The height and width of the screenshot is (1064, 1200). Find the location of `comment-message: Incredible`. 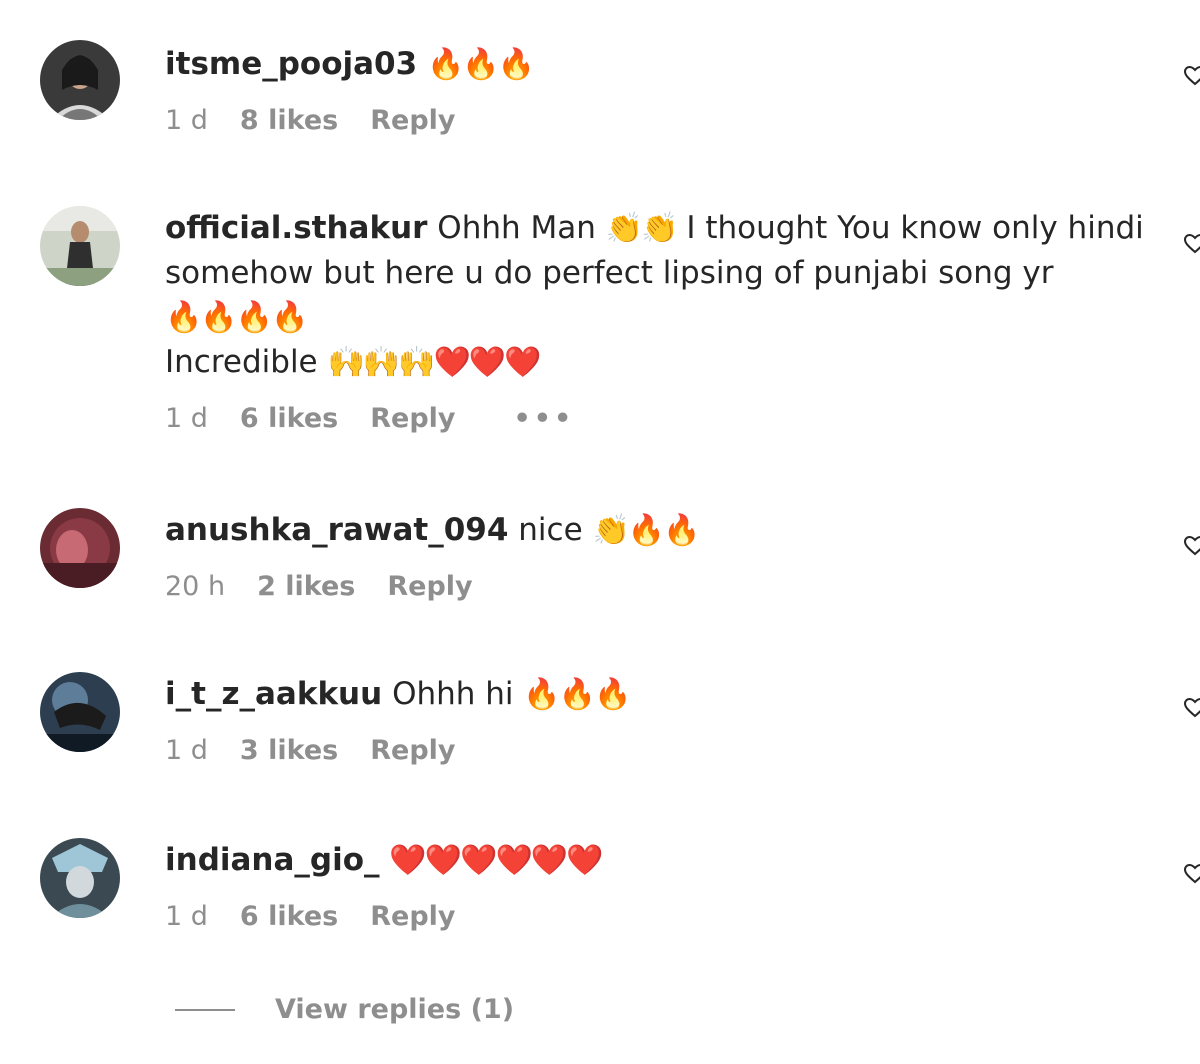

comment-message: Incredible is located at coordinates (241, 362).